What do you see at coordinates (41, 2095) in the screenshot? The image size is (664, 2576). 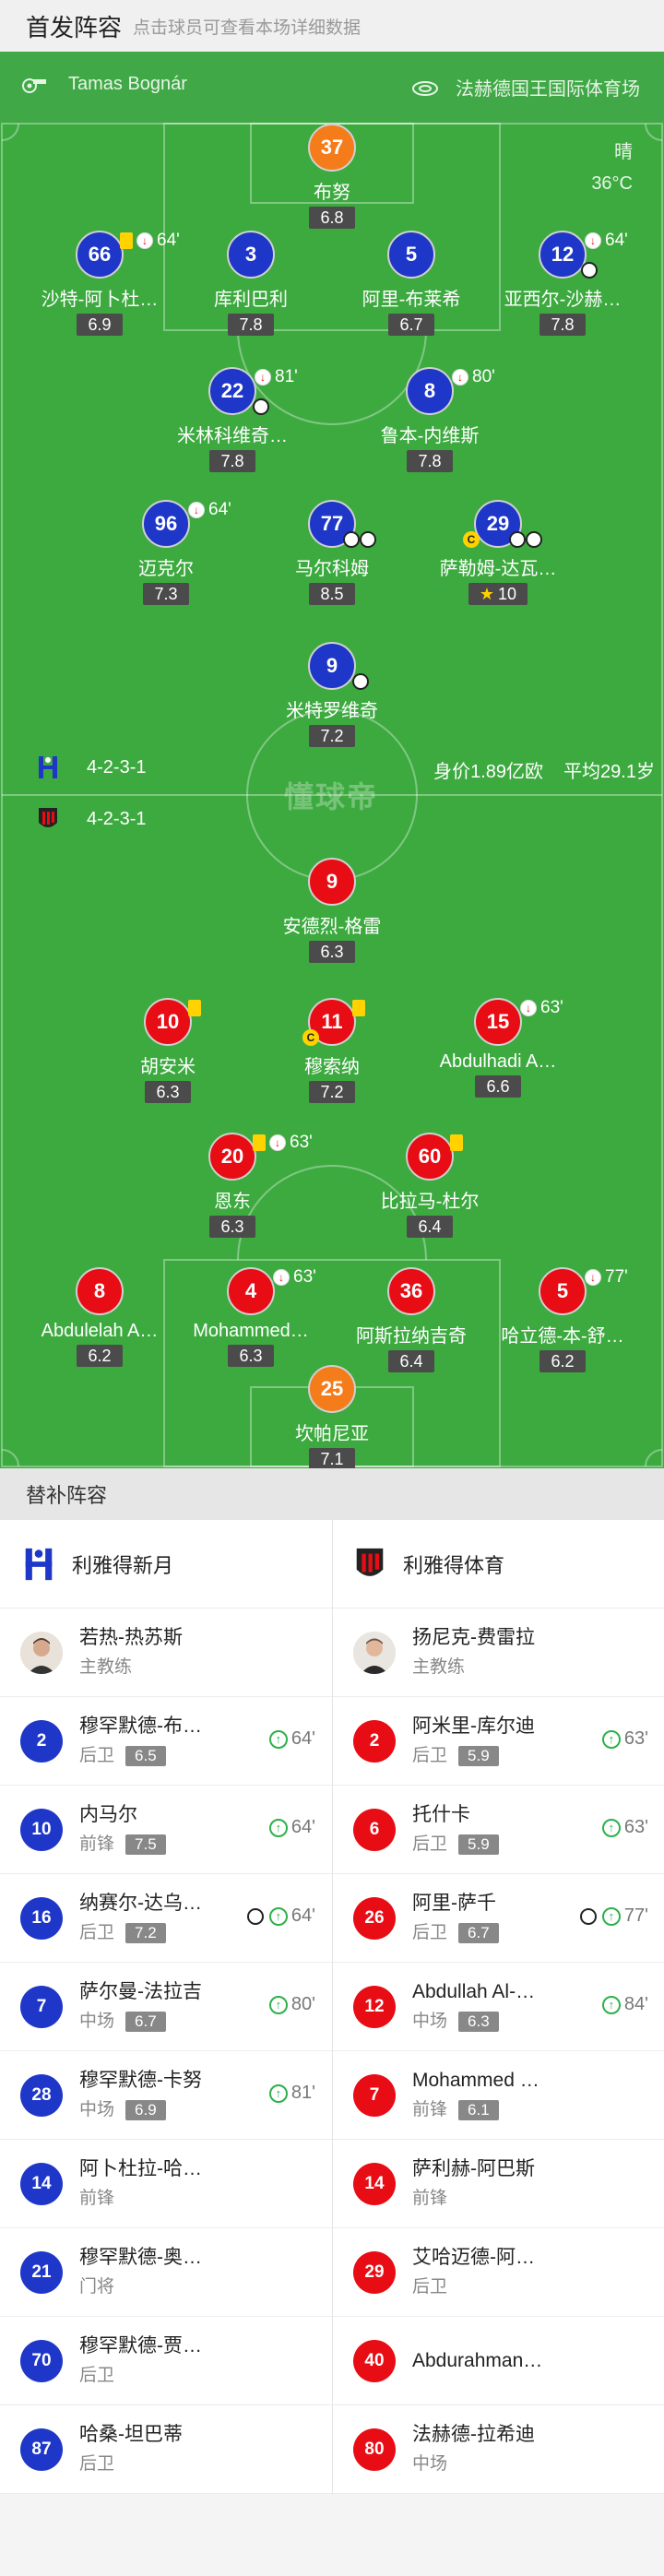 I see `player-number: 28` at bounding box center [41, 2095].